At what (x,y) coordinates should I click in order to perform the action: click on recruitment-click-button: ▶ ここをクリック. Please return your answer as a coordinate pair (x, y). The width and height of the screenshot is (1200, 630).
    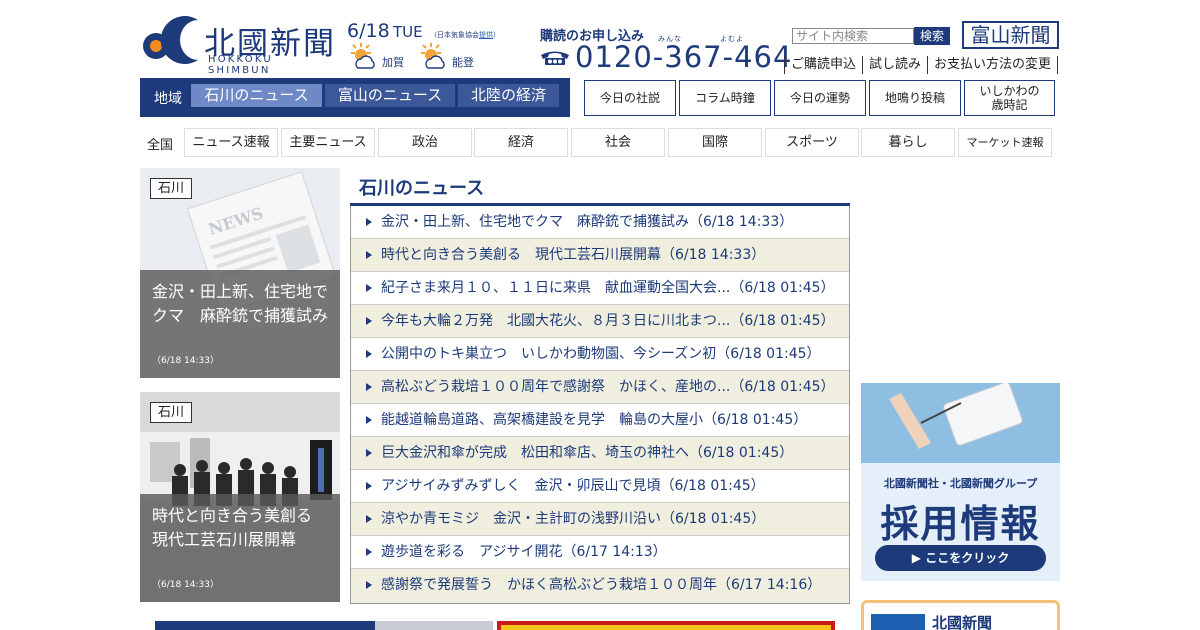
    Looking at the image, I should click on (960, 558).